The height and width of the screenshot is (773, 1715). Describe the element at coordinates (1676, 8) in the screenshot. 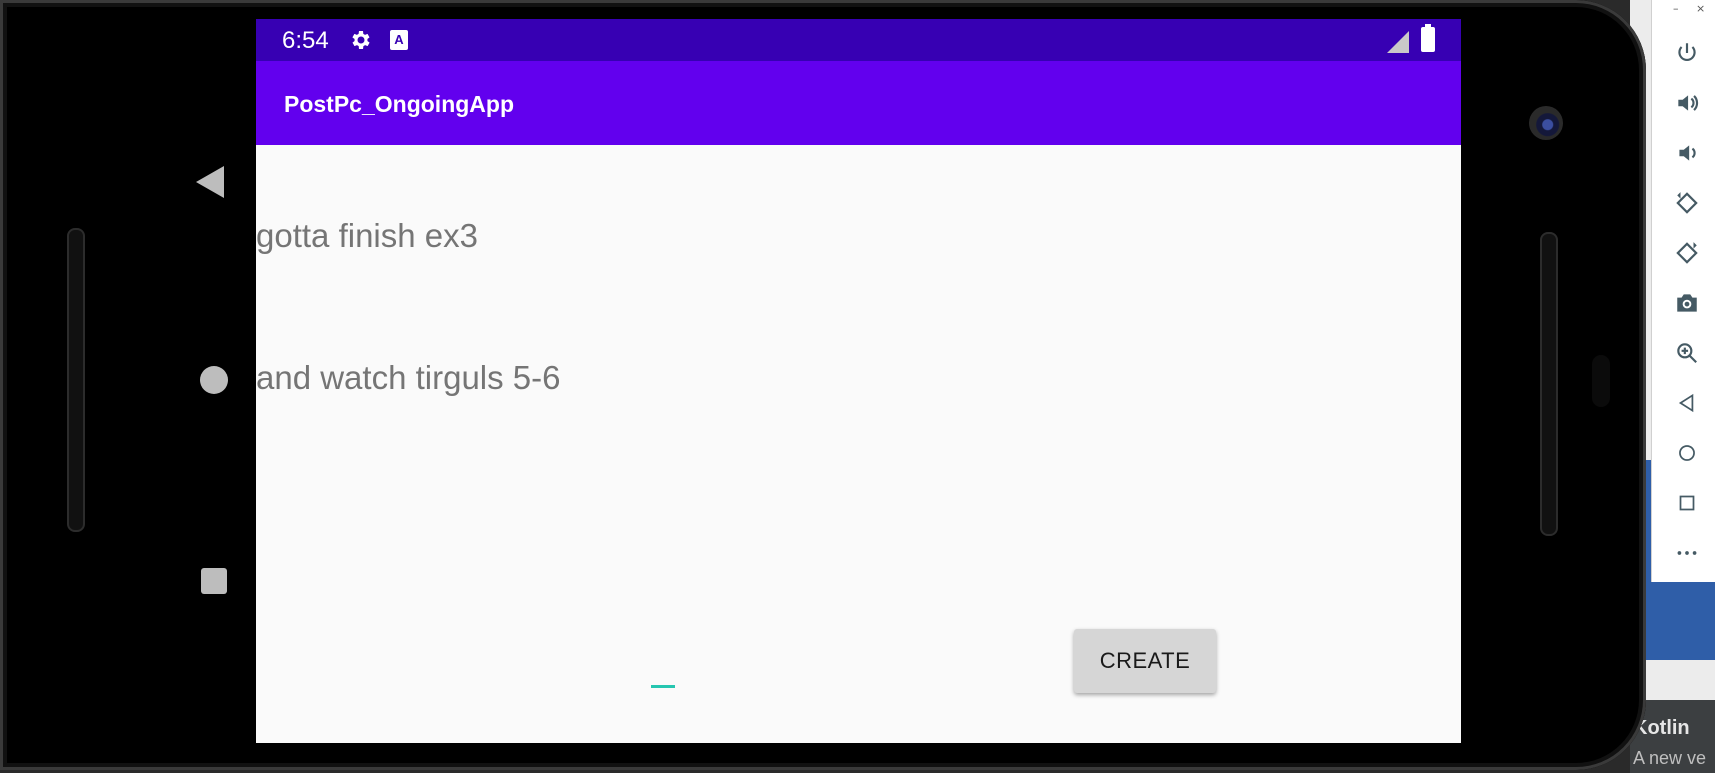

I see `minimize-button: –` at that location.